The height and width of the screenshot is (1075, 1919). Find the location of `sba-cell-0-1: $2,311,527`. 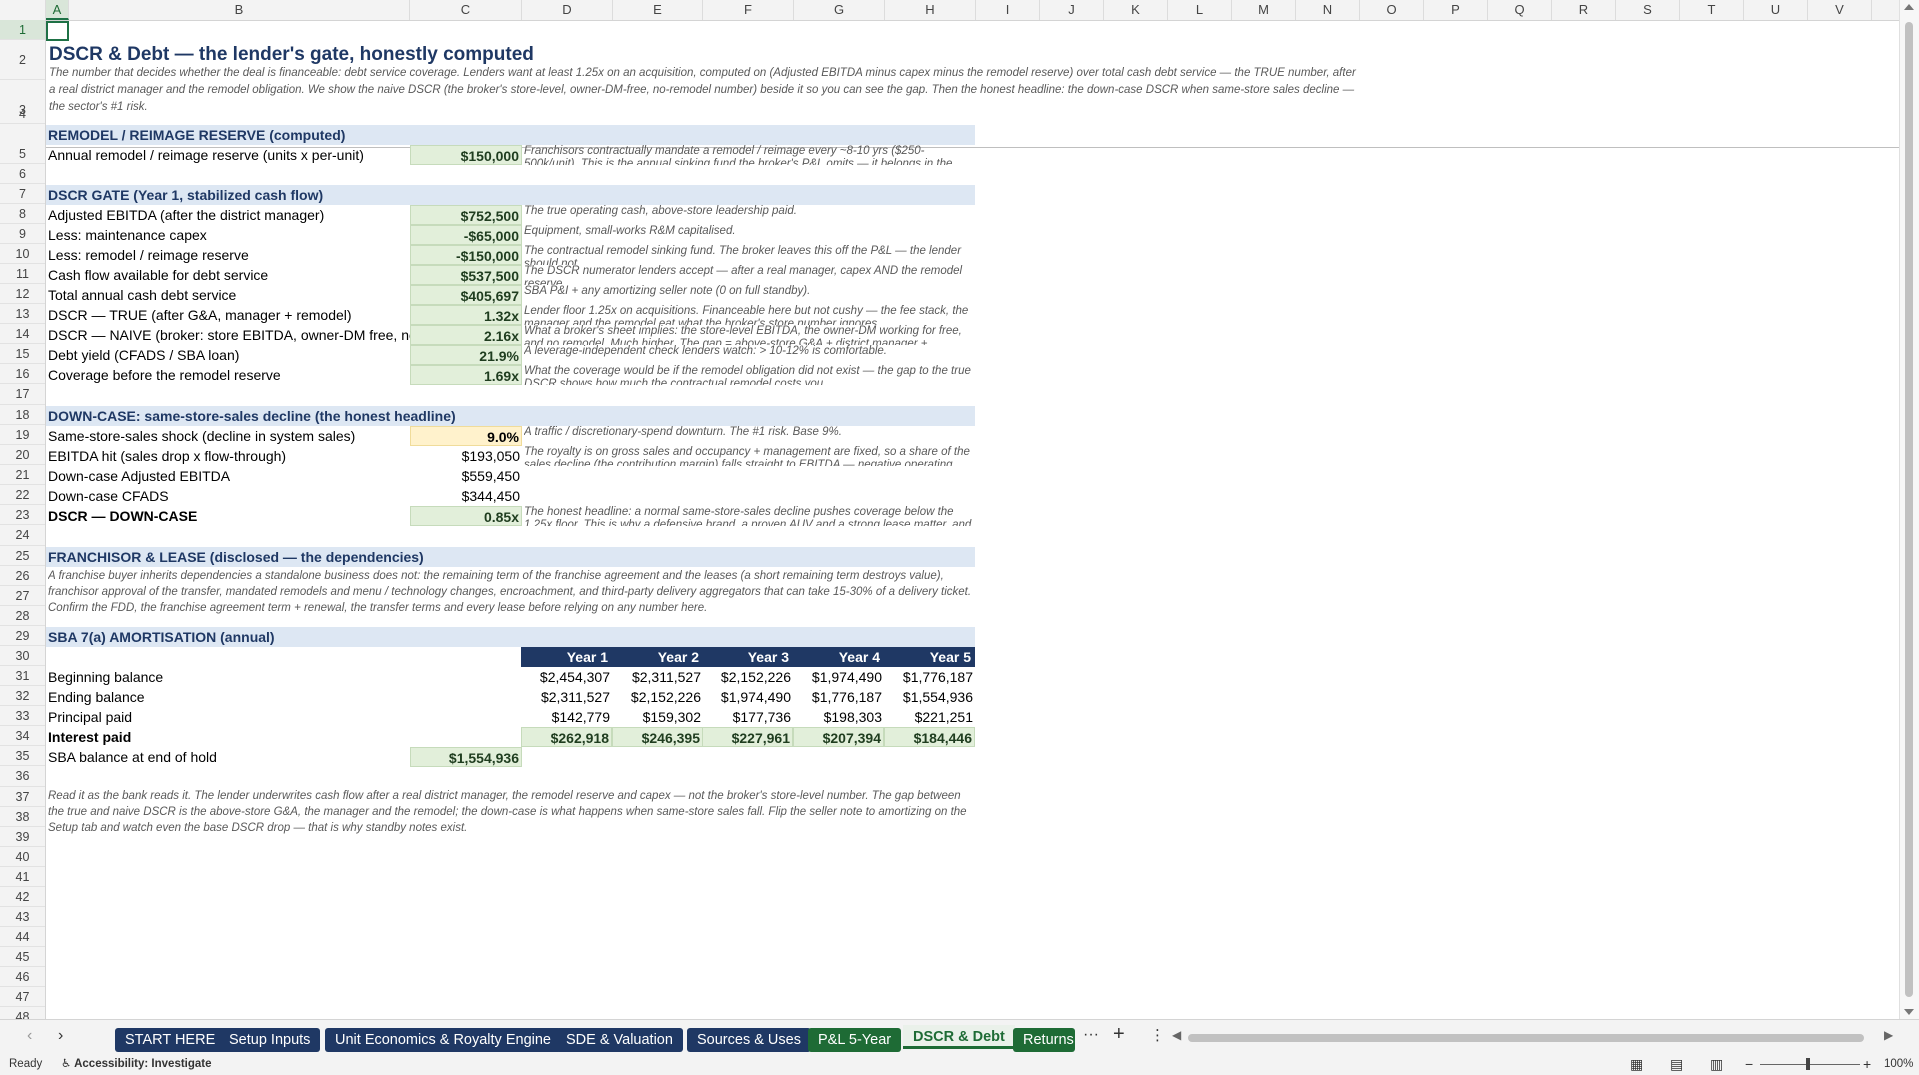

sba-cell-0-1: $2,311,527 is located at coordinates (657, 677).